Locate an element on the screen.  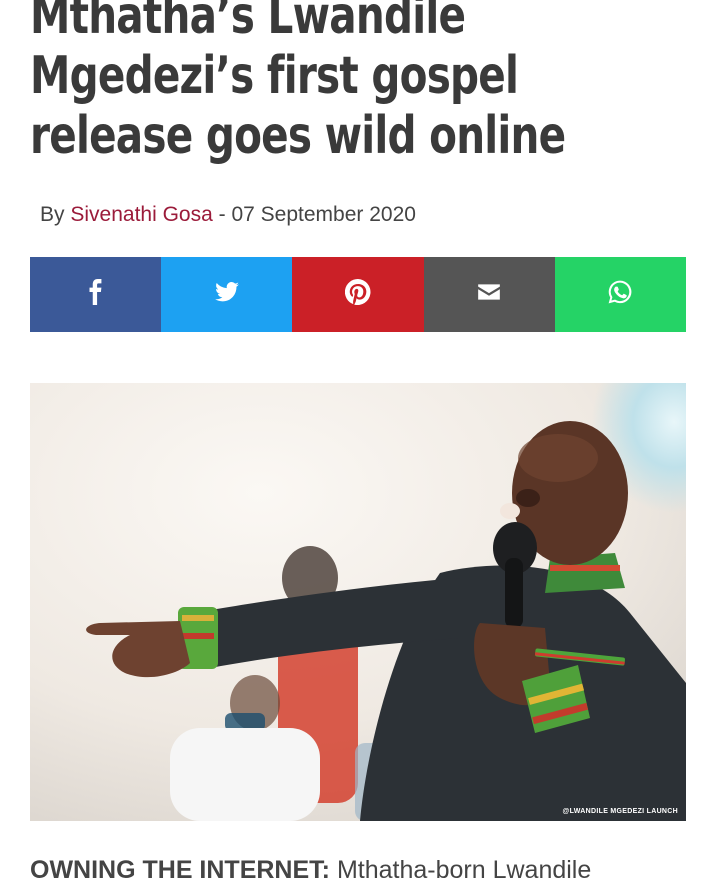
pinterest-icon is located at coordinates (357, 294).